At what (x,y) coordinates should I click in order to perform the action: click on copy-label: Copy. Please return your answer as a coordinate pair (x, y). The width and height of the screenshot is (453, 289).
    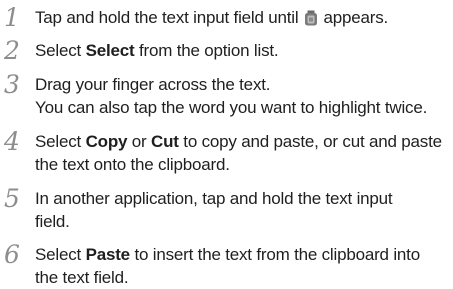
    Looking at the image, I should click on (106, 141).